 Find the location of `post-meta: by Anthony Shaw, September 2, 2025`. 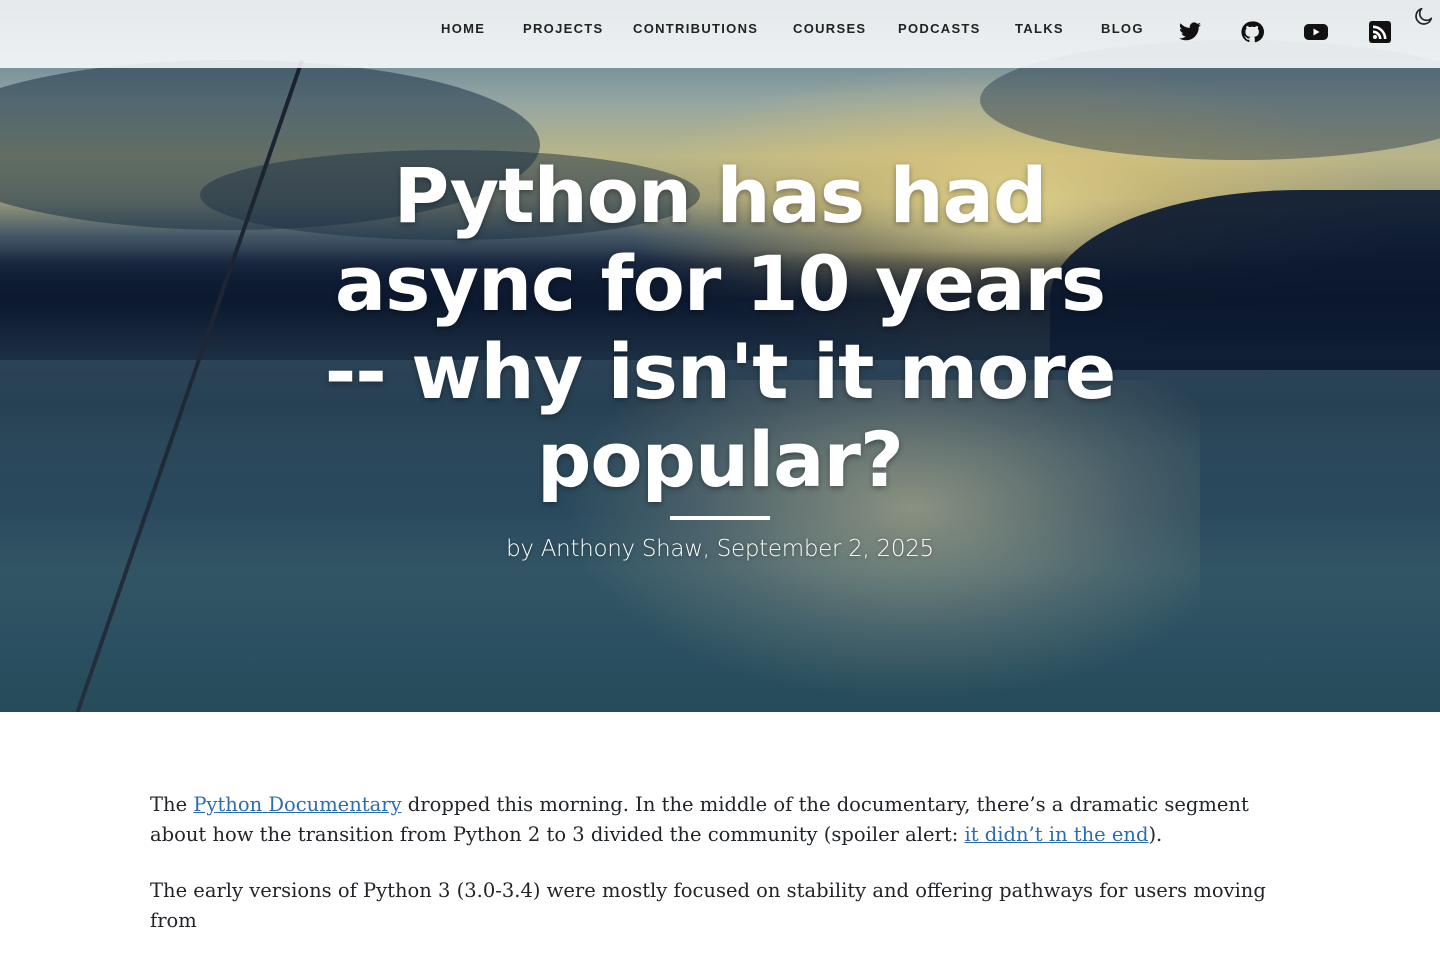

post-meta: by Anthony Shaw, September 2, 2025 is located at coordinates (720, 549).